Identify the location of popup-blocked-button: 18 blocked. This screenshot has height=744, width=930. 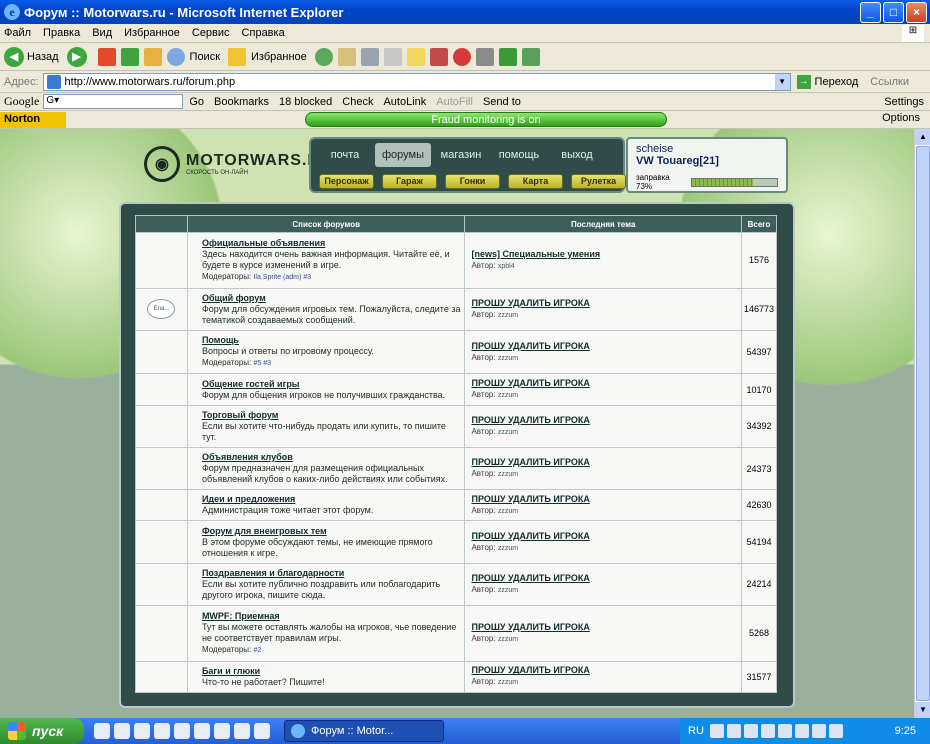
(305, 102).